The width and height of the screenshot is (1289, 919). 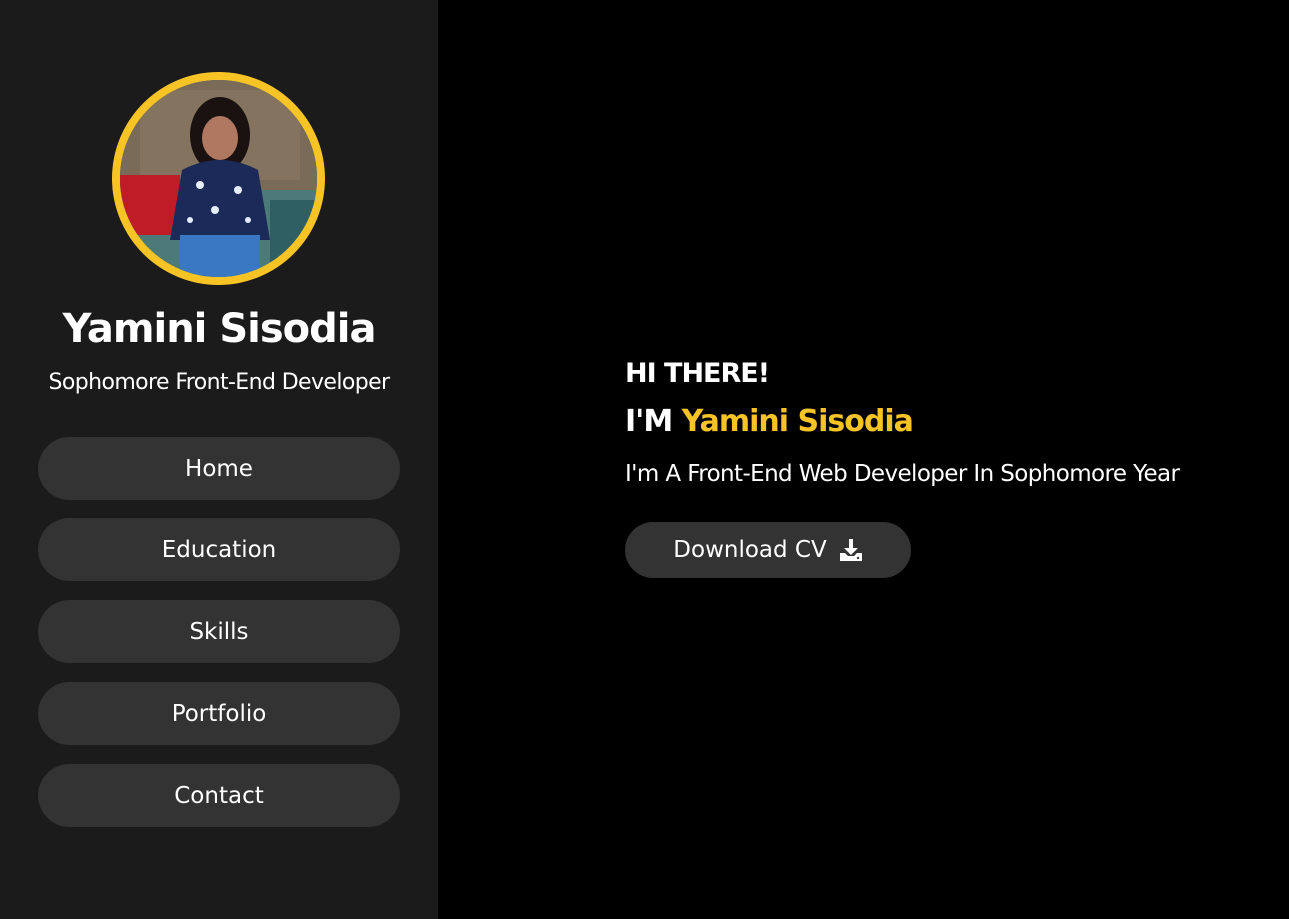 I want to click on nav-portfolio-button: Portfolio, so click(x=219, y=713).